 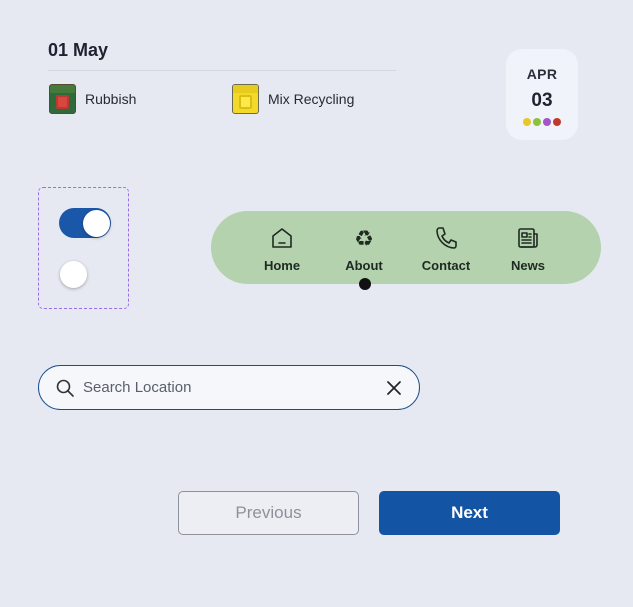 I want to click on nav-label: Contact, so click(x=446, y=265).